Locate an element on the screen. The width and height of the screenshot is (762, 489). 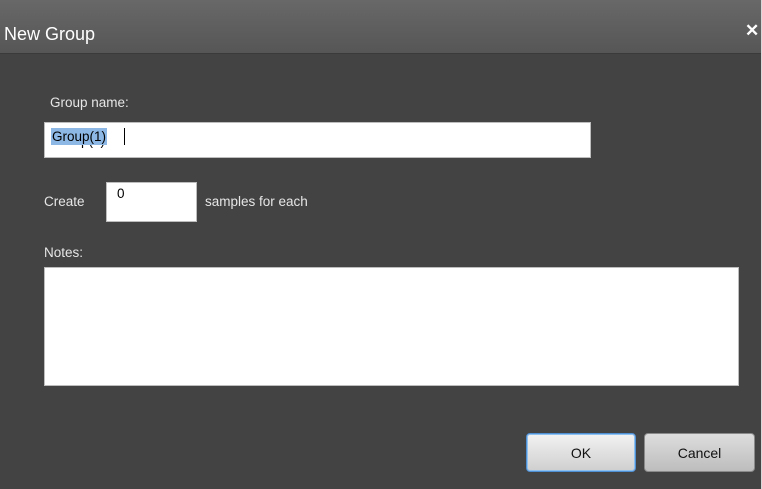
samples-for-each-label: samples for each is located at coordinates (256, 201).